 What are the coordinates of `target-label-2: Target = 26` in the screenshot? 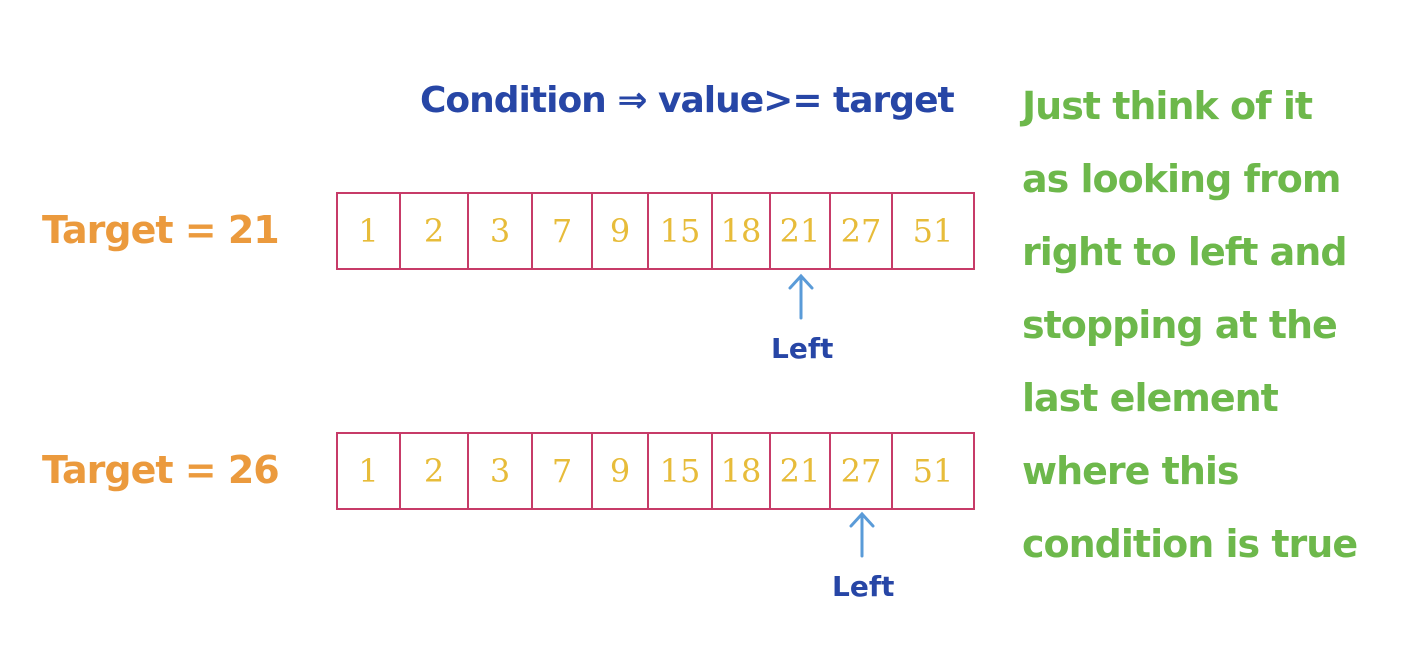 It's located at (161, 470).